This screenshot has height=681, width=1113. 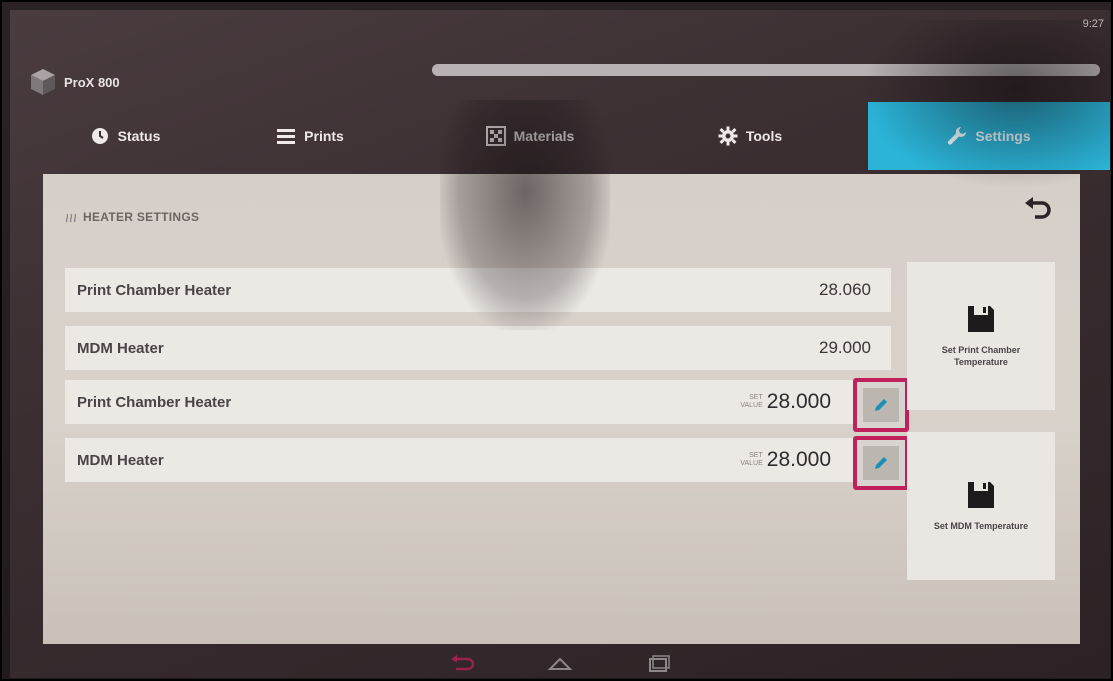 I want to click on progress-bar, so click(x=766, y=70).